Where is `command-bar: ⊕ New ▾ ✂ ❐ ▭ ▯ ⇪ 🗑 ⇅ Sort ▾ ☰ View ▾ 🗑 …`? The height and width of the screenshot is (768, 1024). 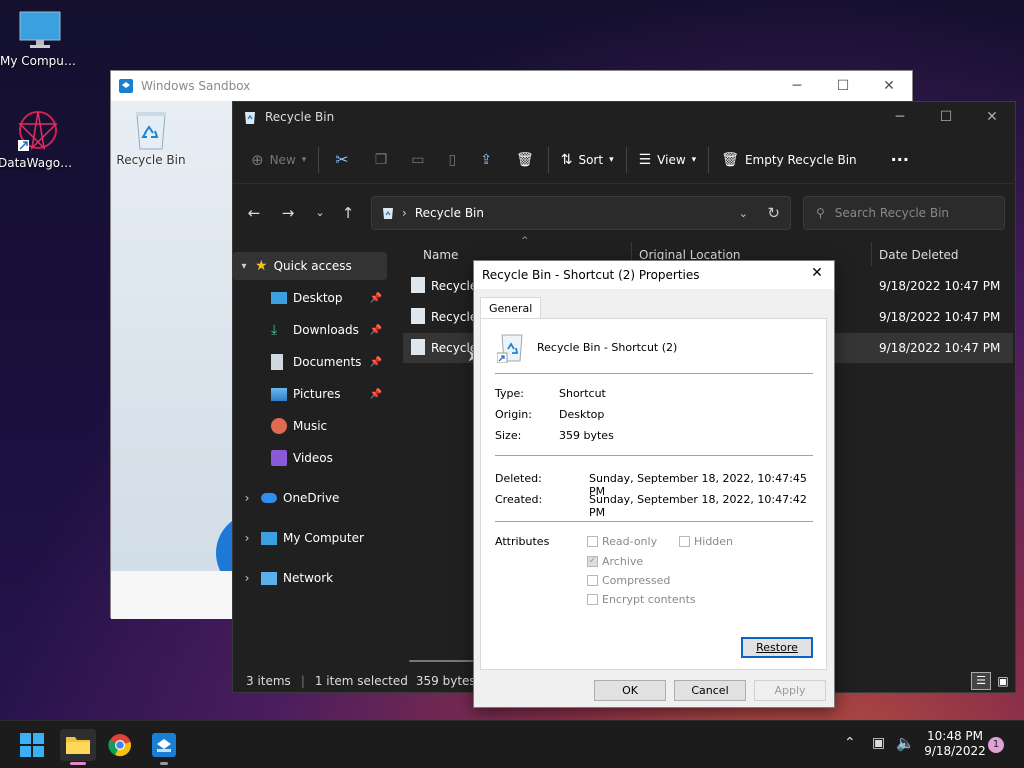 command-bar: ⊕ New ▾ ✂ ❐ ▭ ▯ ⇪ 🗑 ⇅ Sort ▾ ☰ View ▾ 🗑 … is located at coordinates (625, 160).